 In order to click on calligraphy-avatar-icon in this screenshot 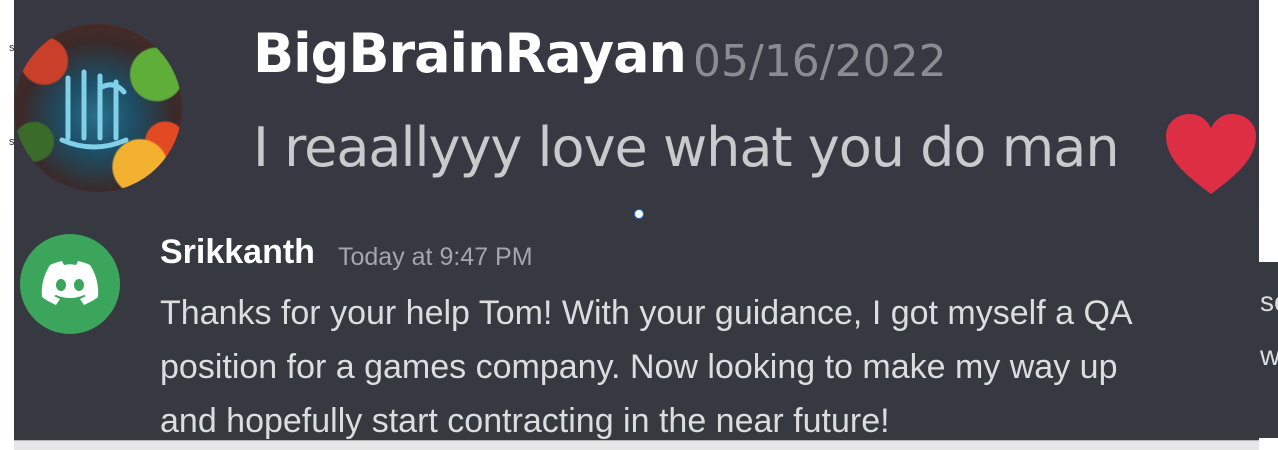, I will do `click(98, 108)`.